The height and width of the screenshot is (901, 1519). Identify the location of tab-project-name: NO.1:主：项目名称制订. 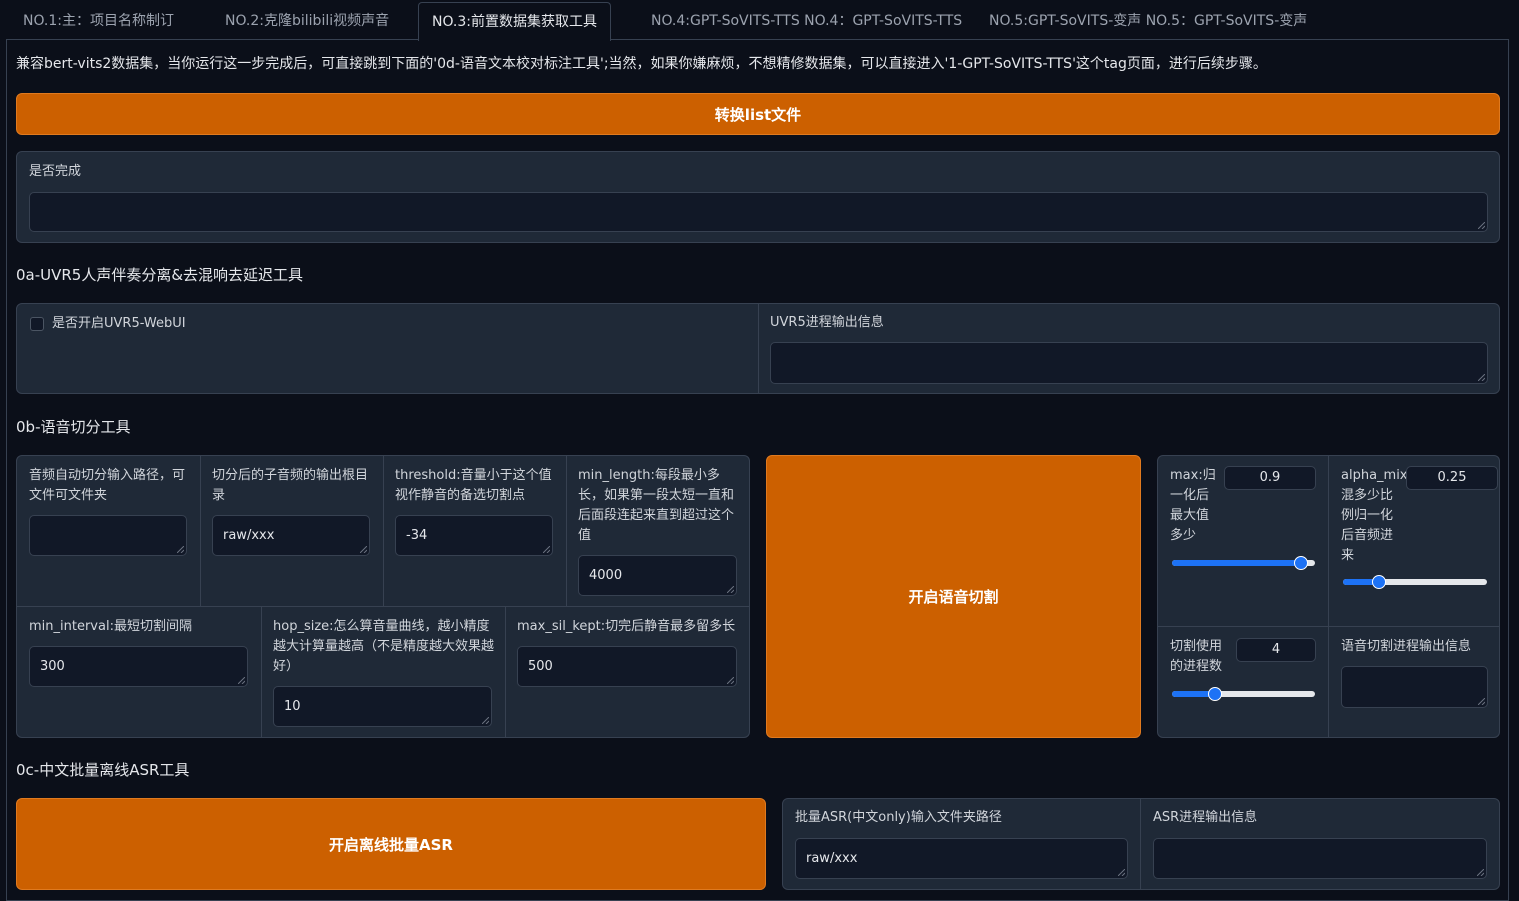
(92, 20).